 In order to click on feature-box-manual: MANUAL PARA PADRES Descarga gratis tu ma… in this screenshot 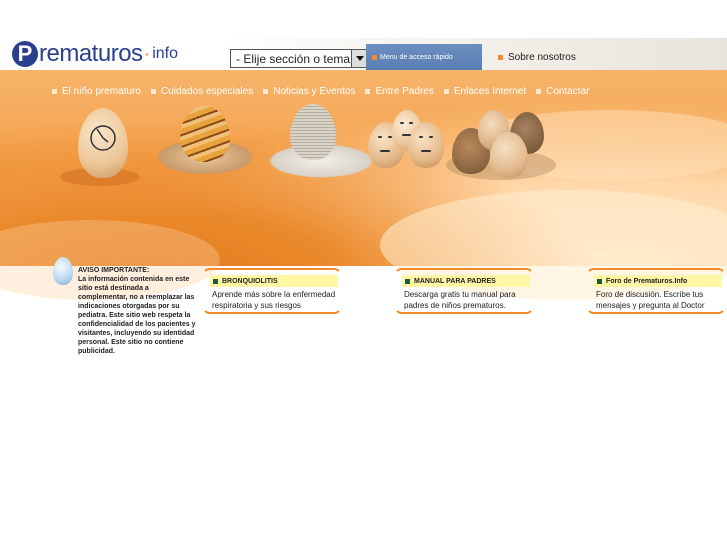, I will do `click(464, 291)`.